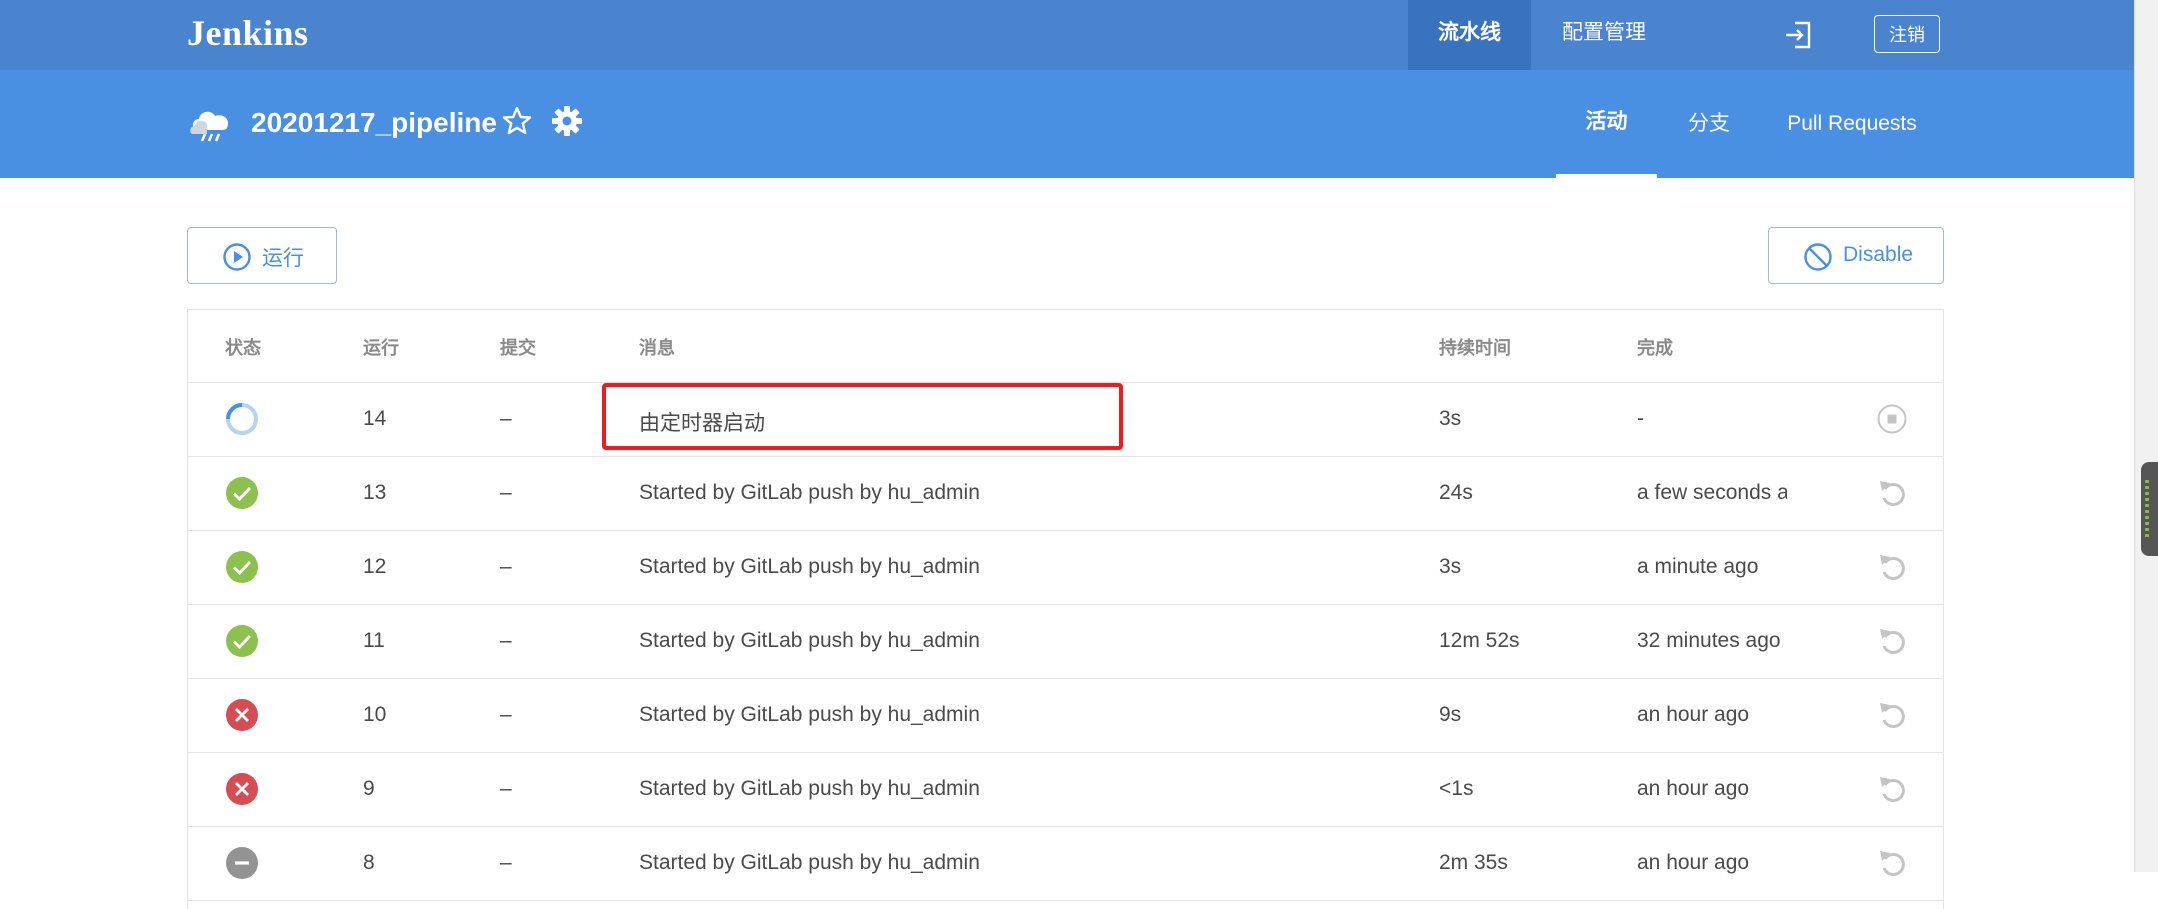  What do you see at coordinates (248, 33) in the screenshot?
I see `jenkins-logo: Jenkins` at bounding box center [248, 33].